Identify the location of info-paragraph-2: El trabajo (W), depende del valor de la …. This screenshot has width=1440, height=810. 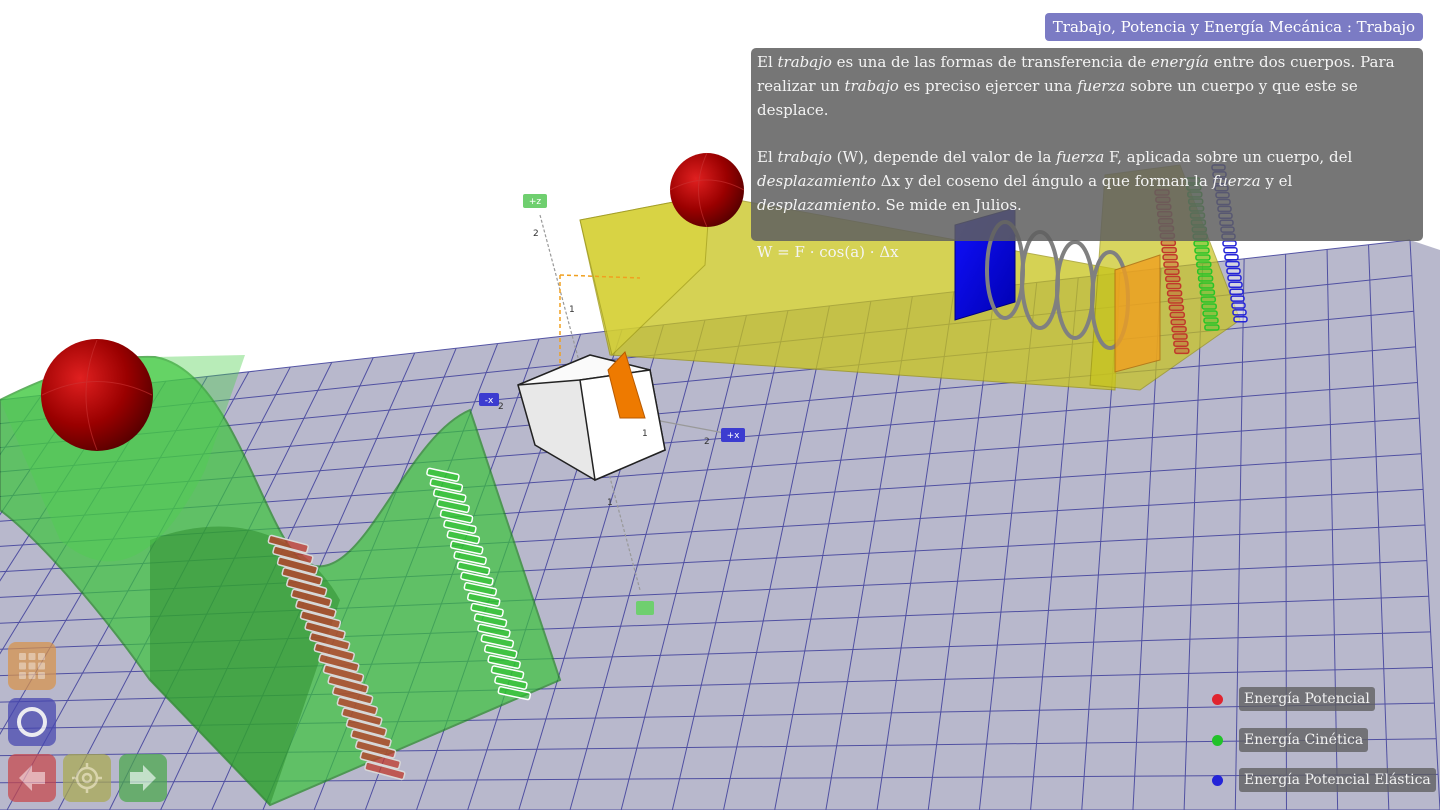
(1087, 181).